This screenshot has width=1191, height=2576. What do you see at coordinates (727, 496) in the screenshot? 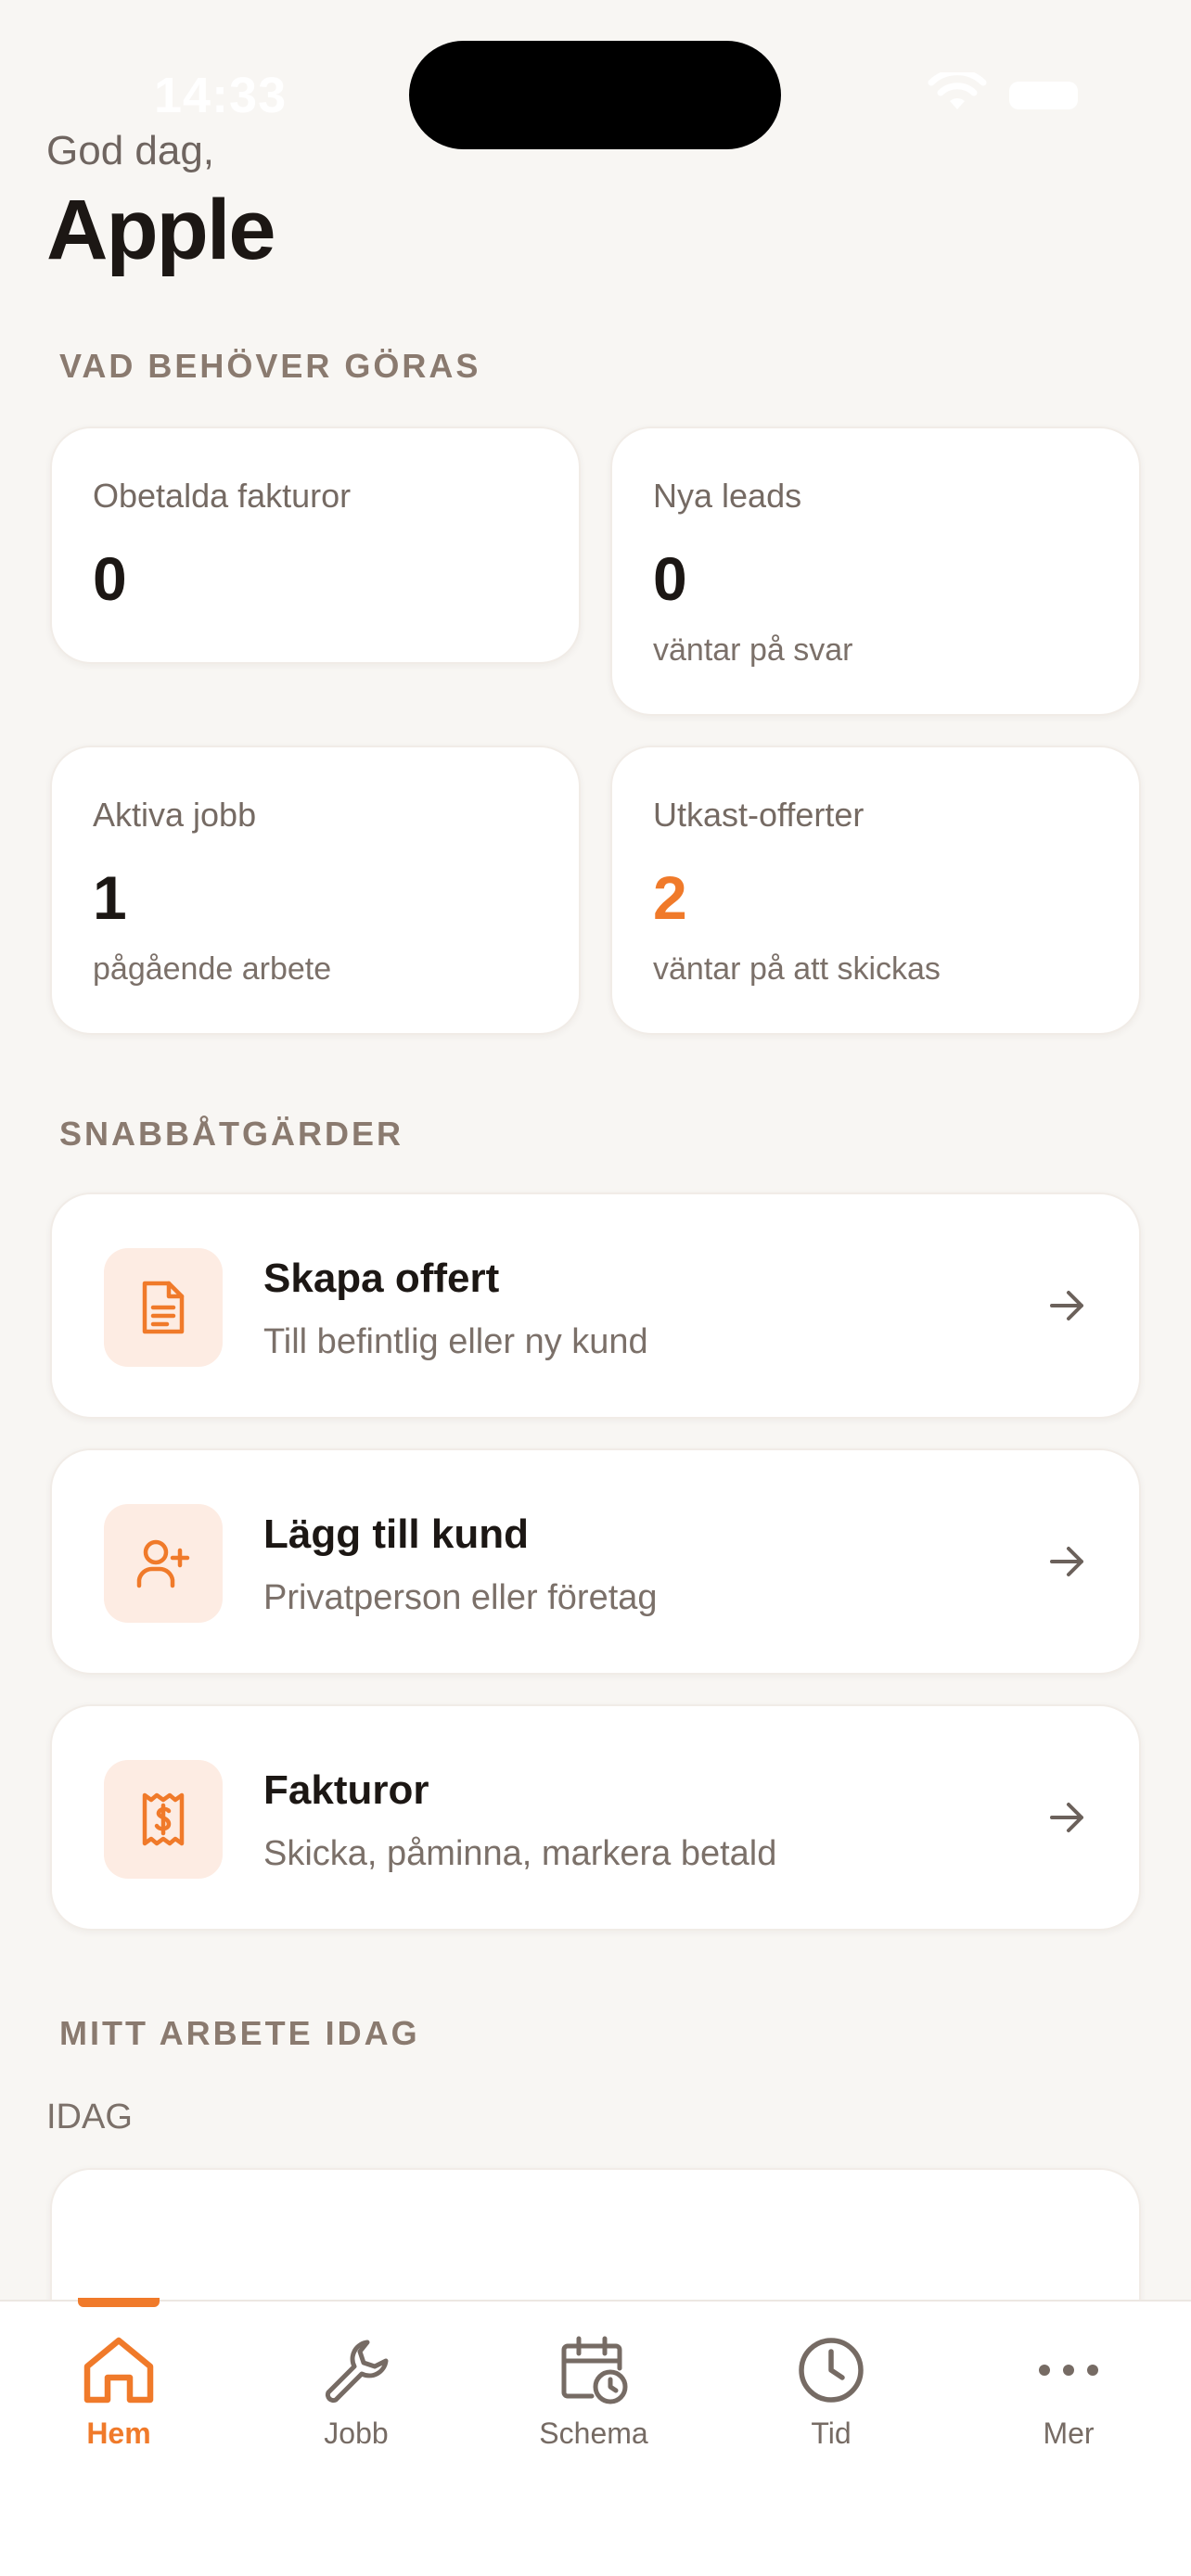
I see `stat-label: Nya leads` at bounding box center [727, 496].